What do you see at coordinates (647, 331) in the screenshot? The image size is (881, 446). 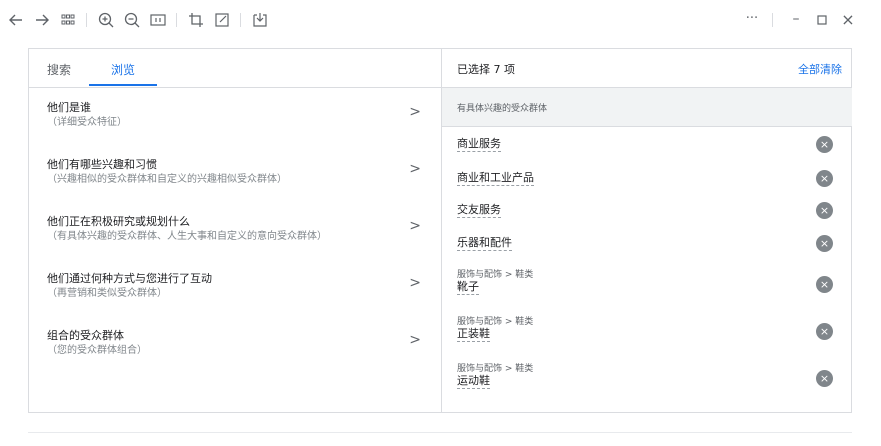 I see `selected-item: 服饰与配饰 > 鞋类 正装鞋 ×` at bounding box center [647, 331].